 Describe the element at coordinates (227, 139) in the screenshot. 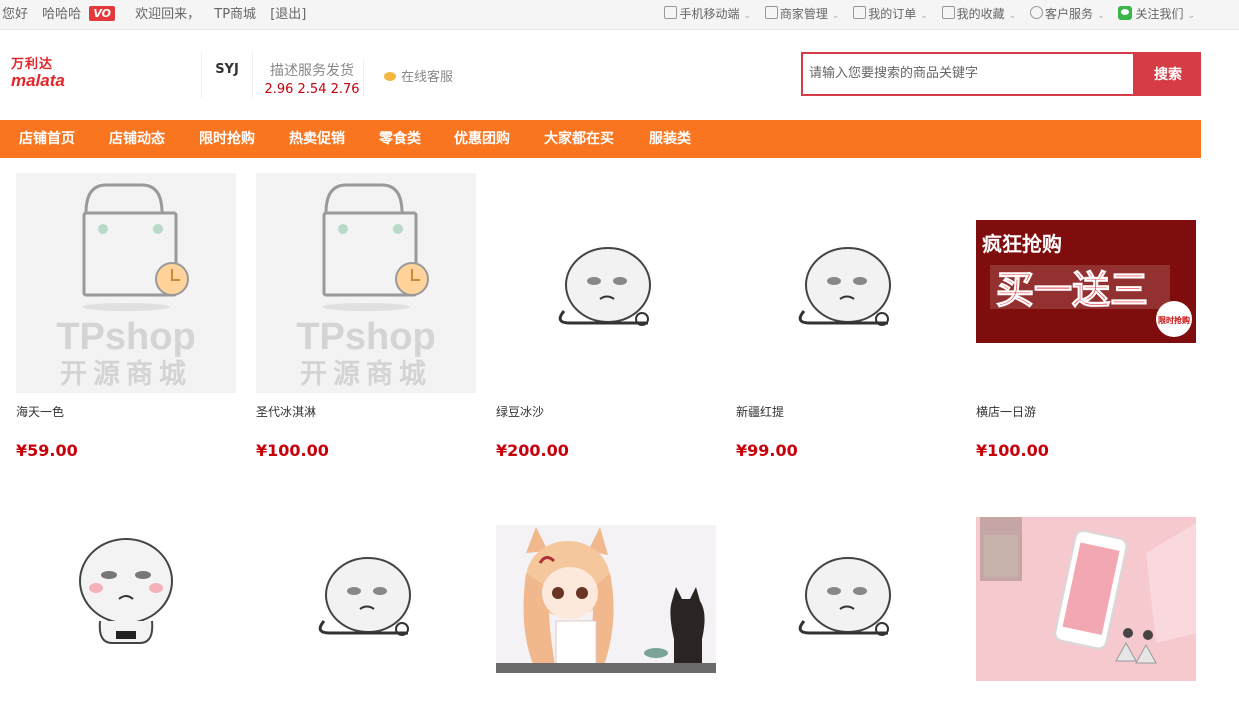

I see `nav-item-flash-sale: 限时抢购` at that location.